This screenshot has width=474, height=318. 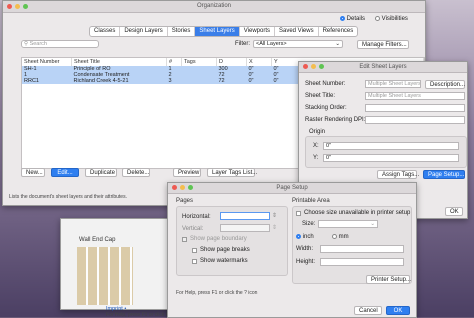 What do you see at coordinates (340, 237) in the screenshot?
I see `unit-mm-radio: mm` at bounding box center [340, 237].